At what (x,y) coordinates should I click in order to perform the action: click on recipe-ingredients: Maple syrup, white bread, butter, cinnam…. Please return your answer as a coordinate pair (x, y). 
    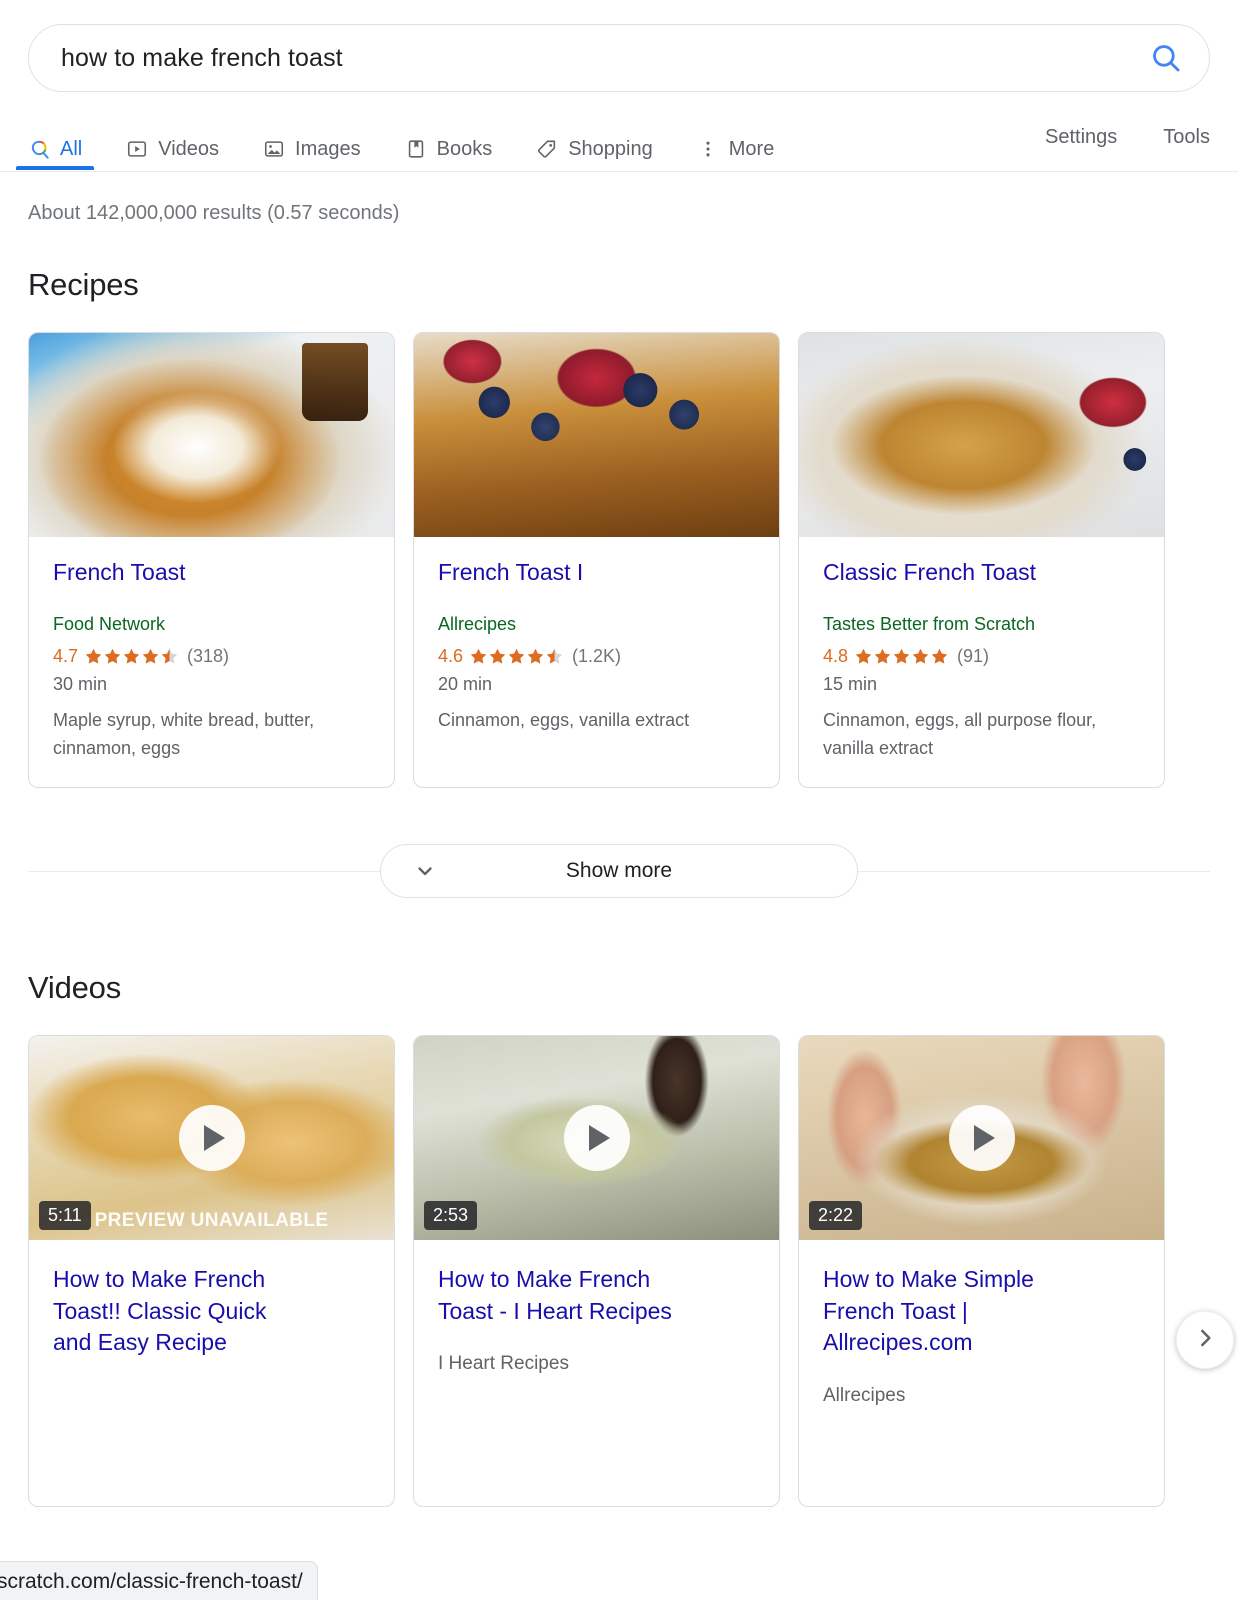
    Looking at the image, I should click on (184, 734).